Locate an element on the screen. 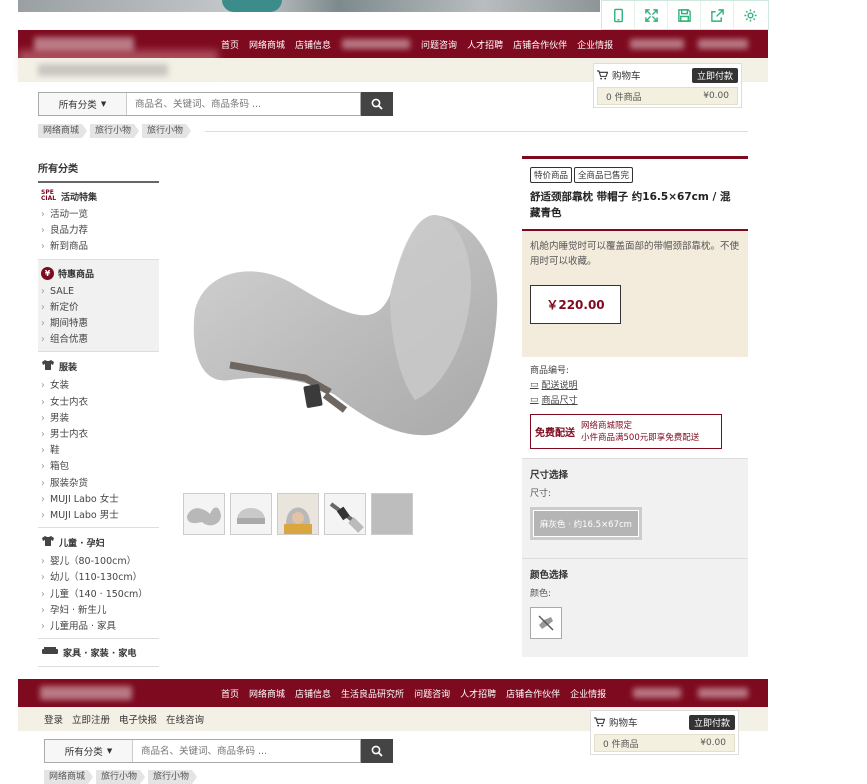 The image size is (867, 784). sidebar-item: 新定价 is located at coordinates (98, 308).